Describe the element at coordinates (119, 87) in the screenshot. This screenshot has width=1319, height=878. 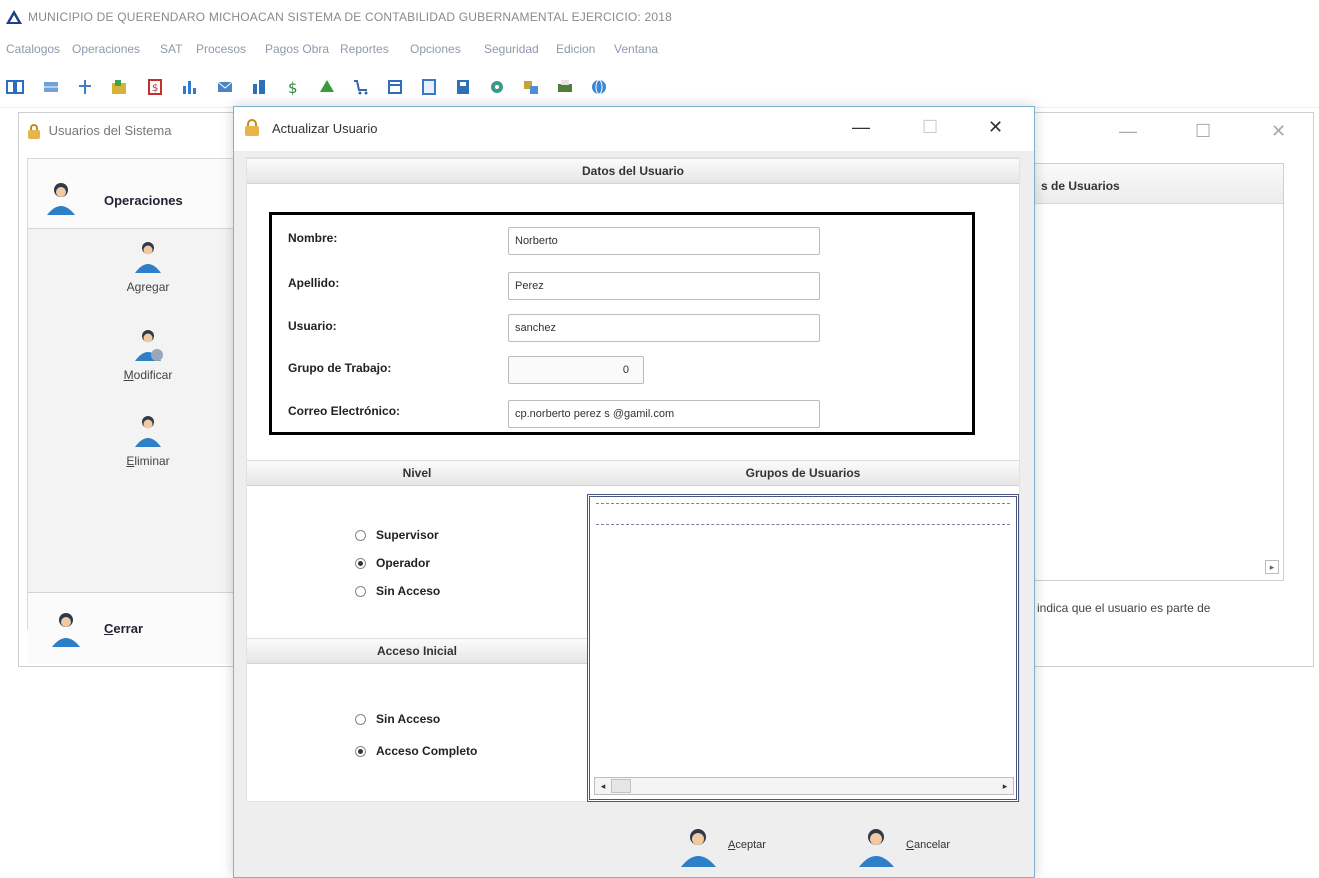
I see `folder-icon` at that location.